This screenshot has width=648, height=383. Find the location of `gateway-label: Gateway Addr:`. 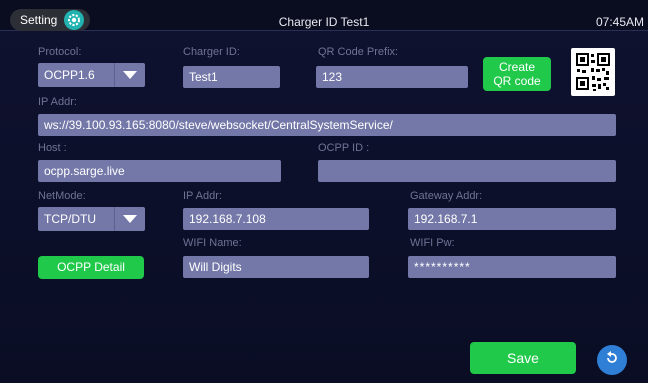

gateway-label: Gateway Addr: is located at coordinates (446, 196).